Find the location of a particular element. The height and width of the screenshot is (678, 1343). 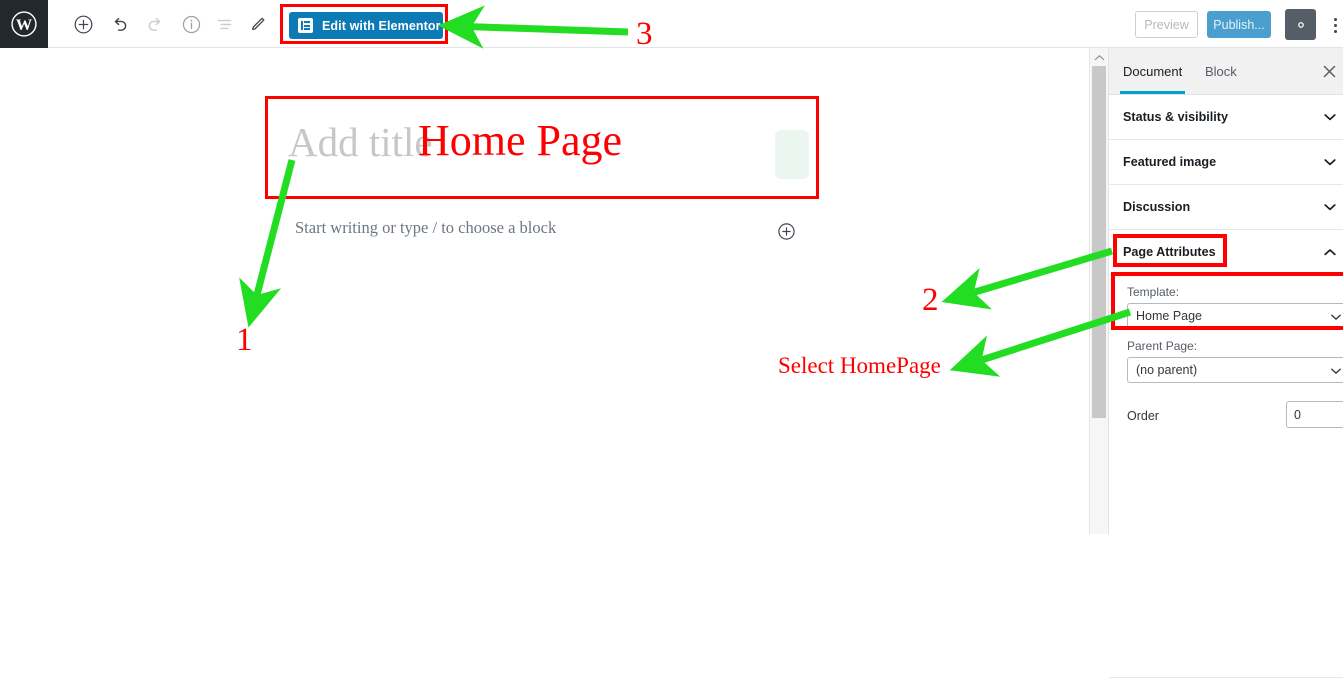

edit-with-elementor-label: Edit with Elementor is located at coordinates (381, 25).